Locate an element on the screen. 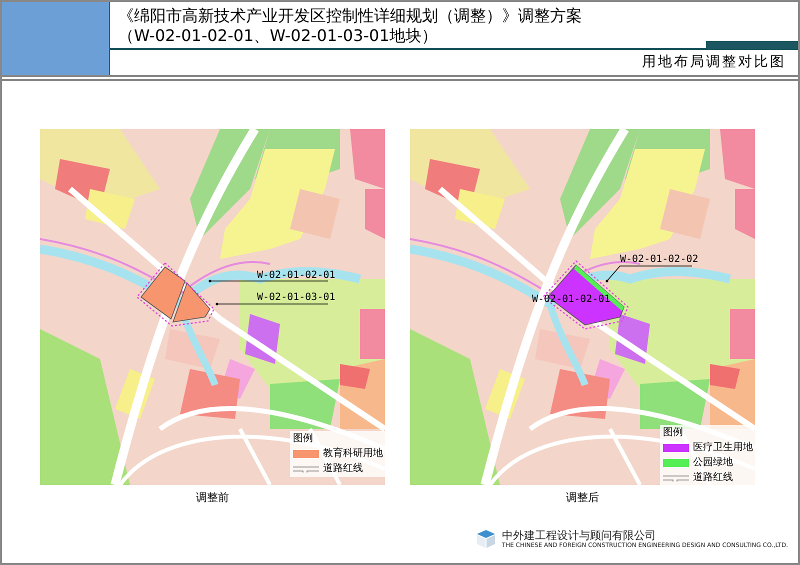 This screenshot has height=565, width=800. document-subtitle: （W-02-01-02-01、W-02-01-03-01地块） is located at coordinates (278, 36).